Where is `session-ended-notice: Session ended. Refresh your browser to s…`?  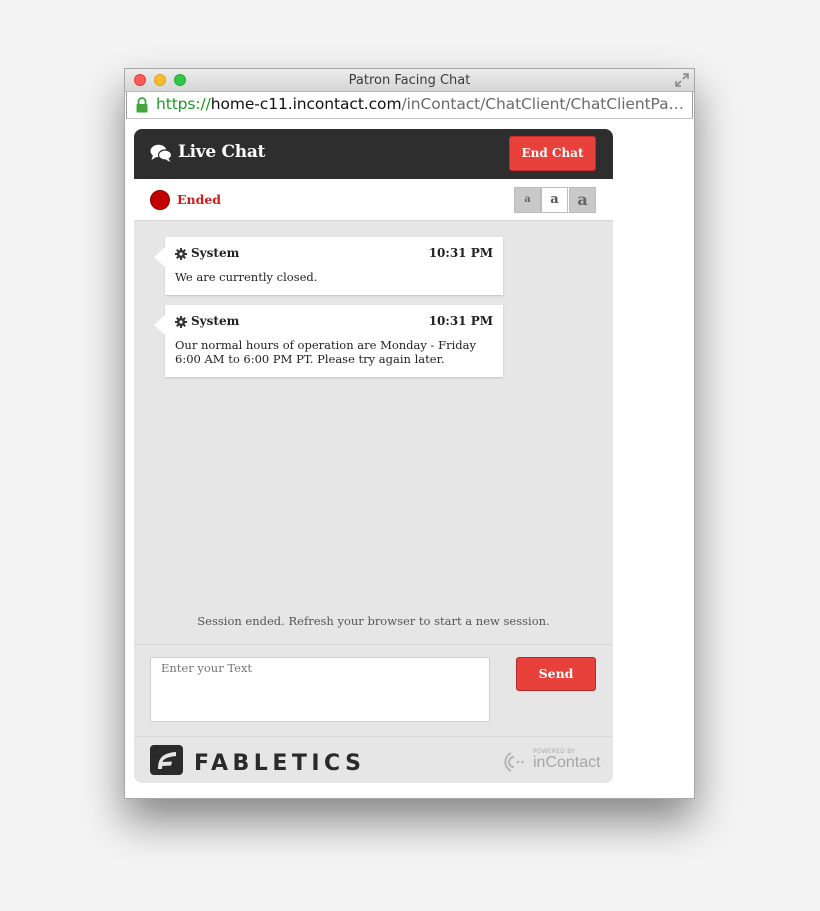 session-ended-notice: Session ended. Refresh your browser to s… is located at coordinates (373, 621).